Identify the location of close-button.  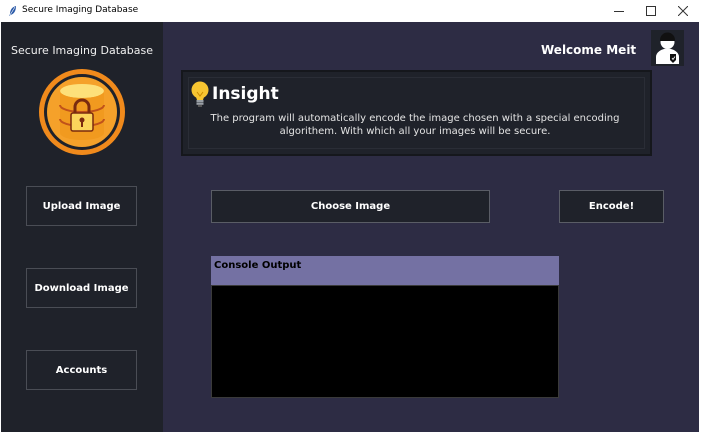
(683, 11).